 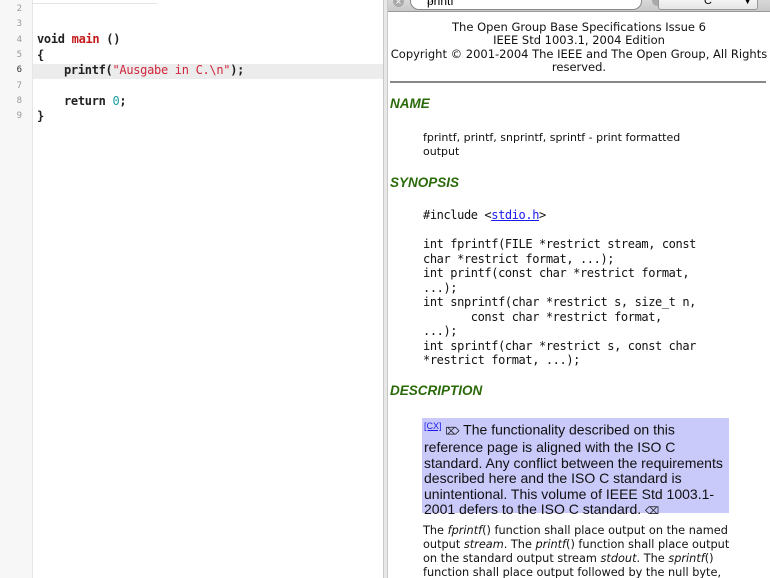 I want to click on code-line: return 0;, so click(x=95, y=101).